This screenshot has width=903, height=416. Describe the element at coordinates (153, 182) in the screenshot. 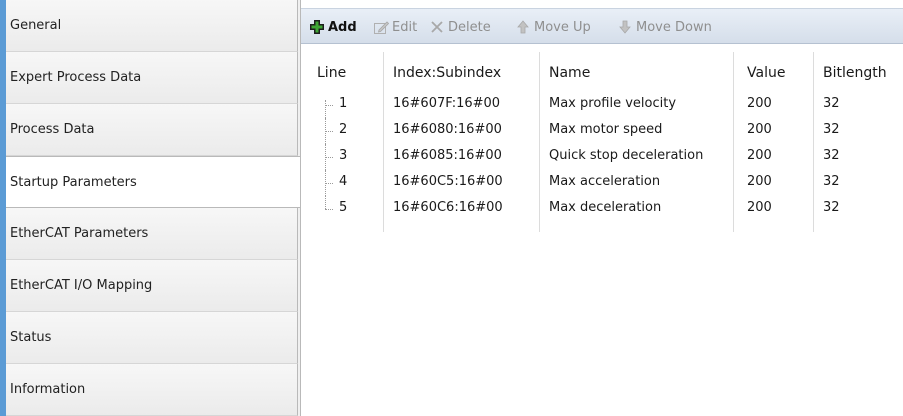

I see `sidebar-item-startup-parameters: Startup Parameters` at that location.